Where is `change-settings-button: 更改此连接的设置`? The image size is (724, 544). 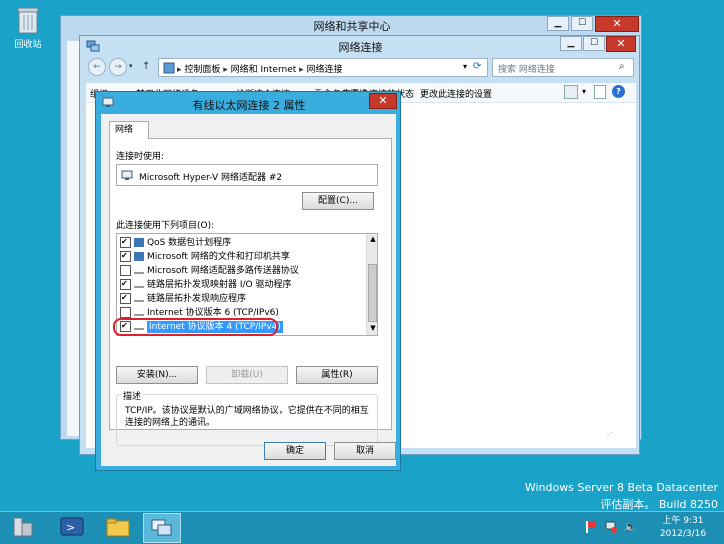
change-settings-button: 更改此连接的设置 is located at coordinates (456, 93).